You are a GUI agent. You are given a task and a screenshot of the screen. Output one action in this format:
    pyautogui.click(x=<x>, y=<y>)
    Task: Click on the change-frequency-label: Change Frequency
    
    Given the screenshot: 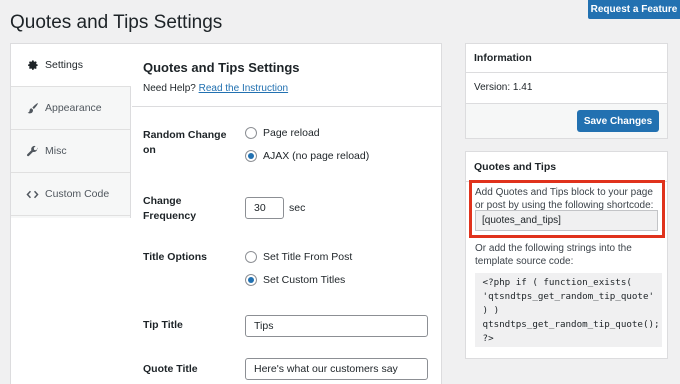 What is the action you would take?
    pyautogui.click(x=170, y=208)
    